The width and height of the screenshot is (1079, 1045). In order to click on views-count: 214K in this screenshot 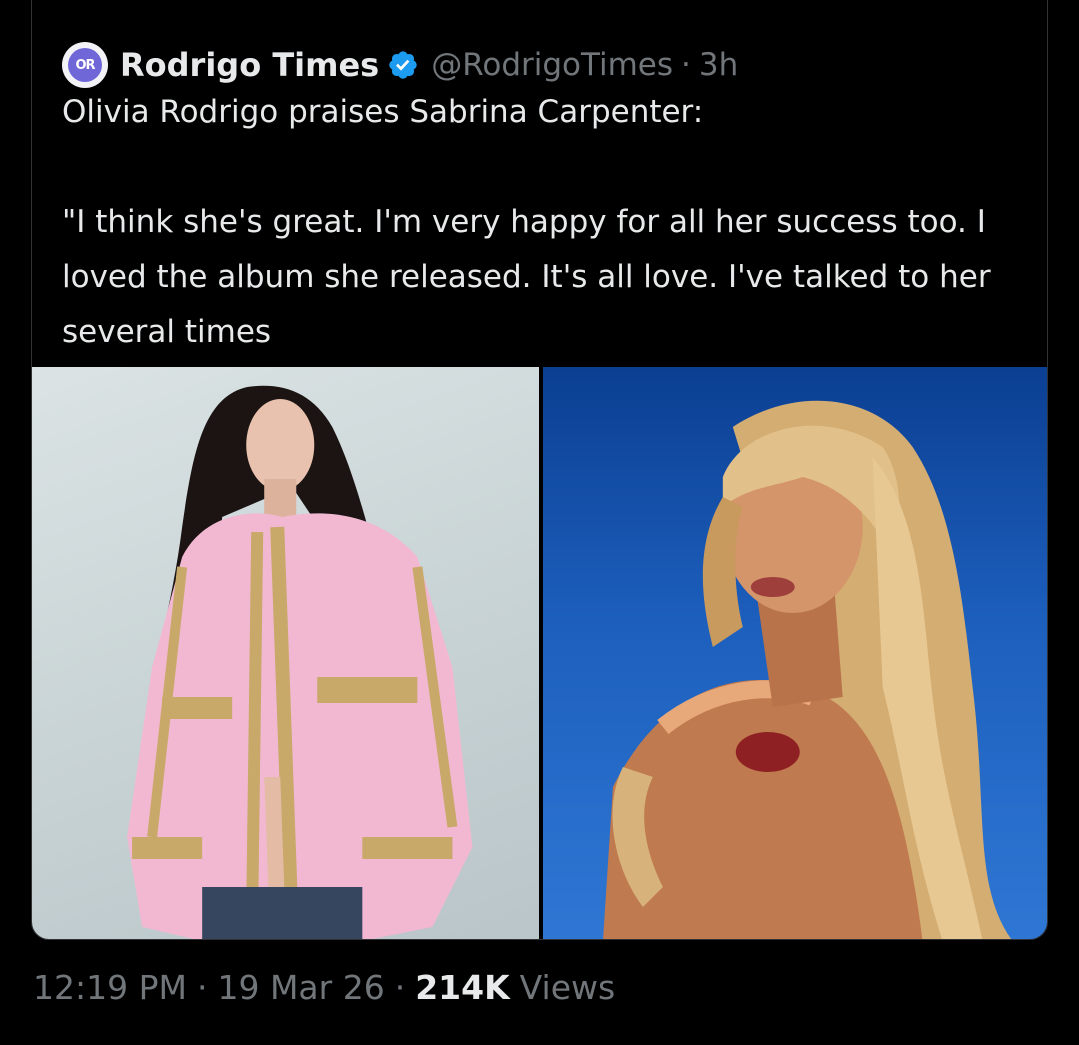, I will do `click(462, 987)`.